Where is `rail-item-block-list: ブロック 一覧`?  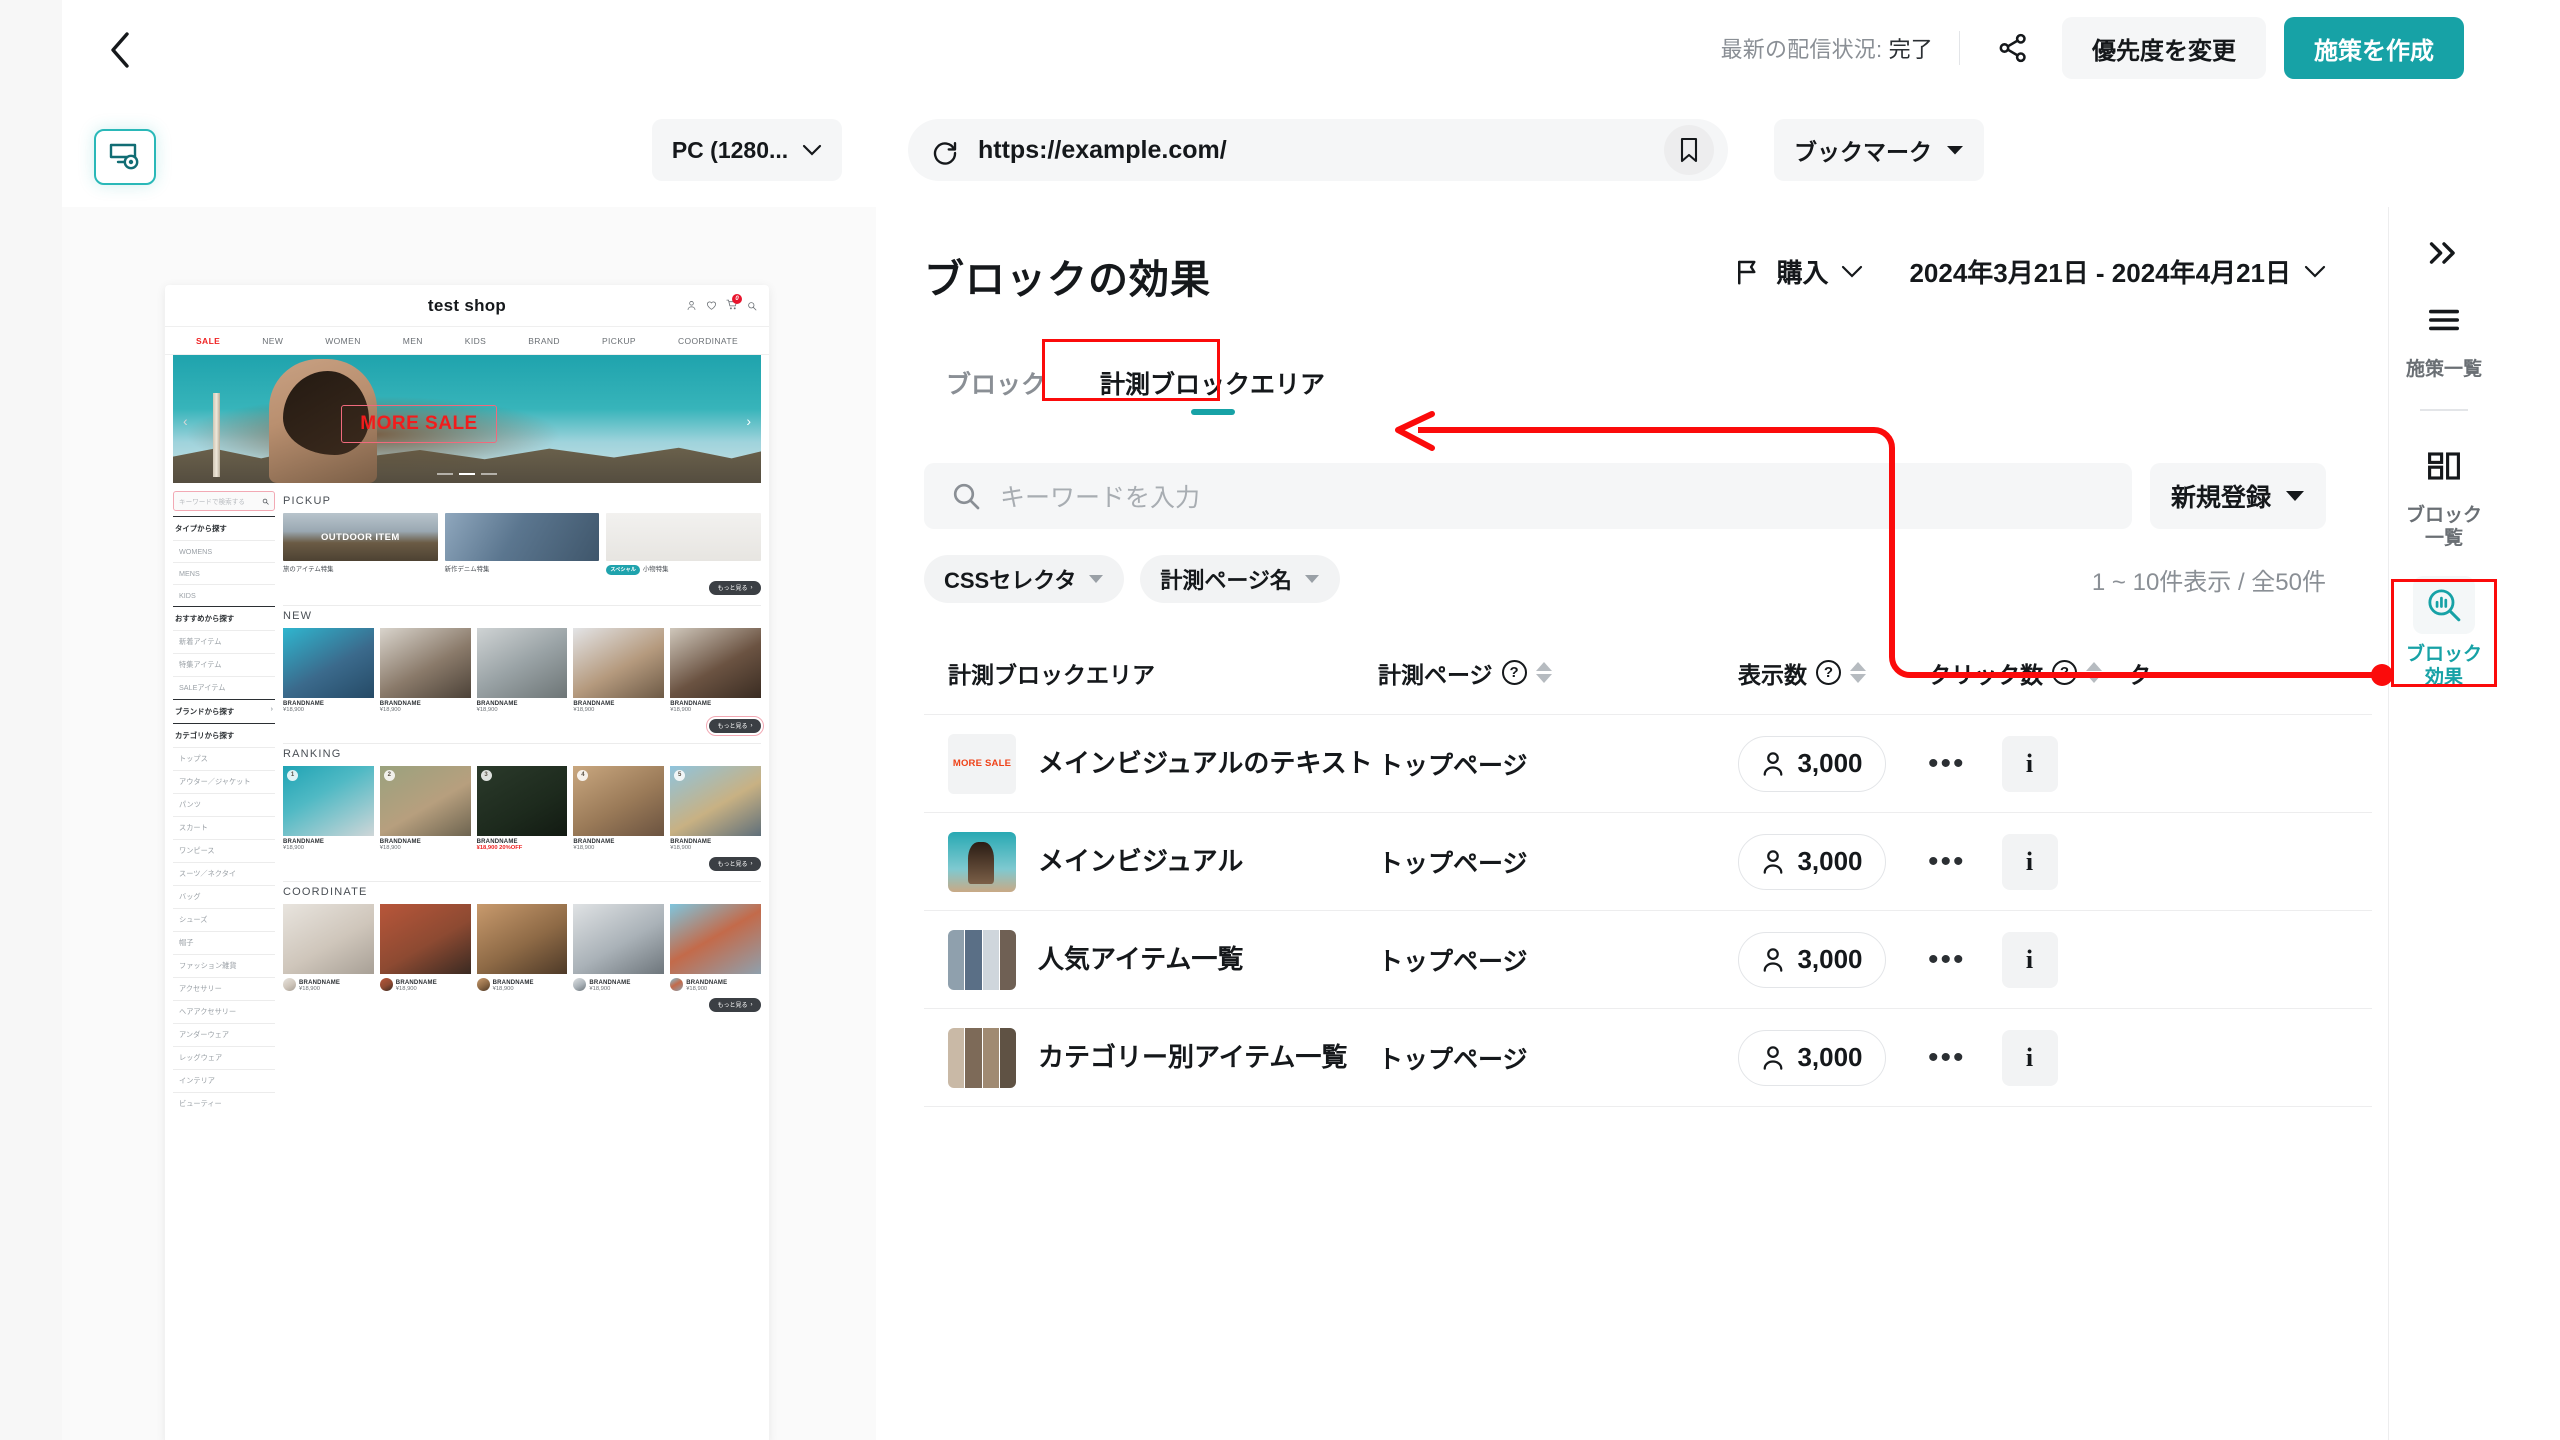 rail-item-block-list: ブロック 一覧 is located at coordinates (2444, 494).